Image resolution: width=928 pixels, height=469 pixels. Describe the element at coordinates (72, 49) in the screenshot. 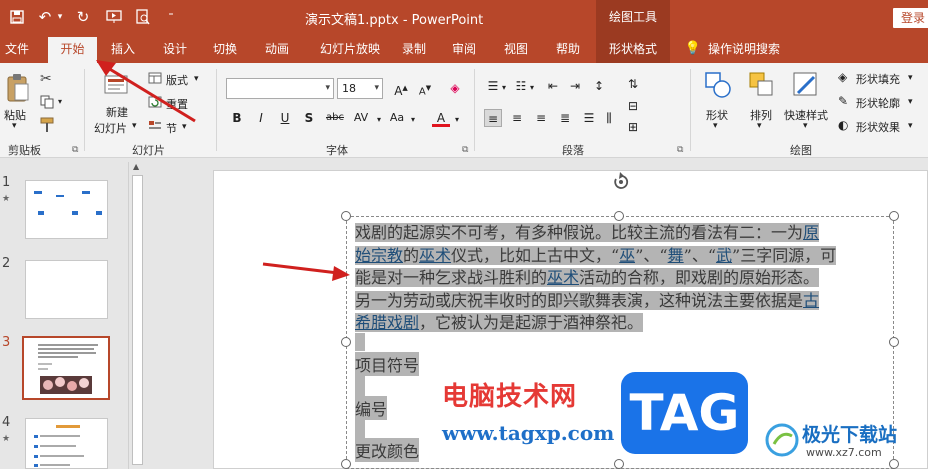

I see `tab-home: 开始` at that location.